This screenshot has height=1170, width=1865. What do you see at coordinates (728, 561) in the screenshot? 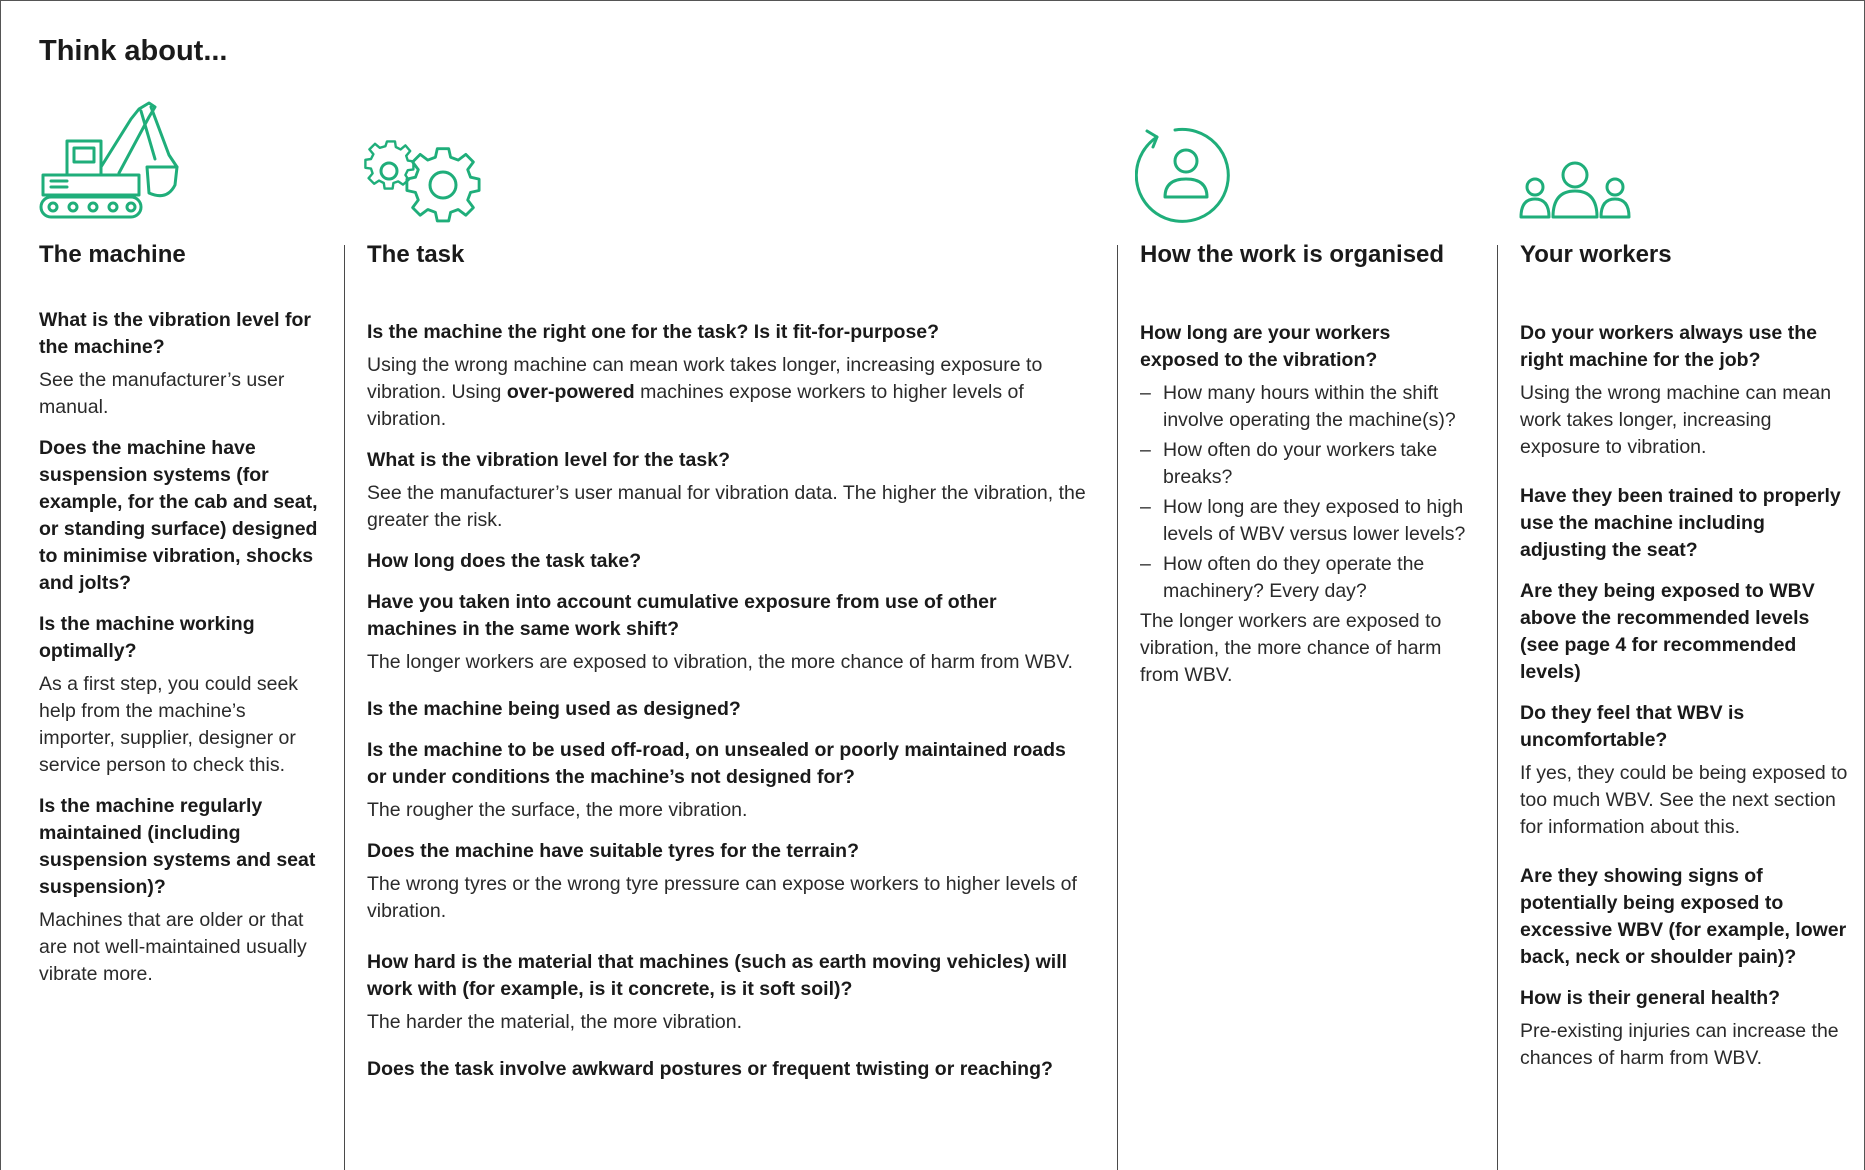
I see `qa-block: How long does the task take?` at bounding box center [728, 561].